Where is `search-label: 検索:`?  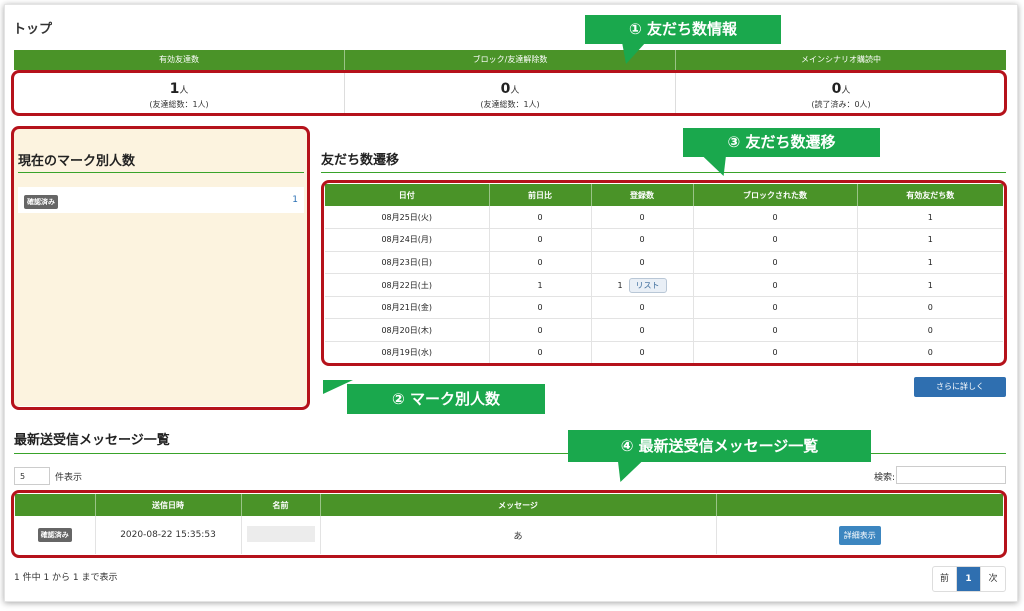
search-label: 検索: is located at coordinates (885, 478).